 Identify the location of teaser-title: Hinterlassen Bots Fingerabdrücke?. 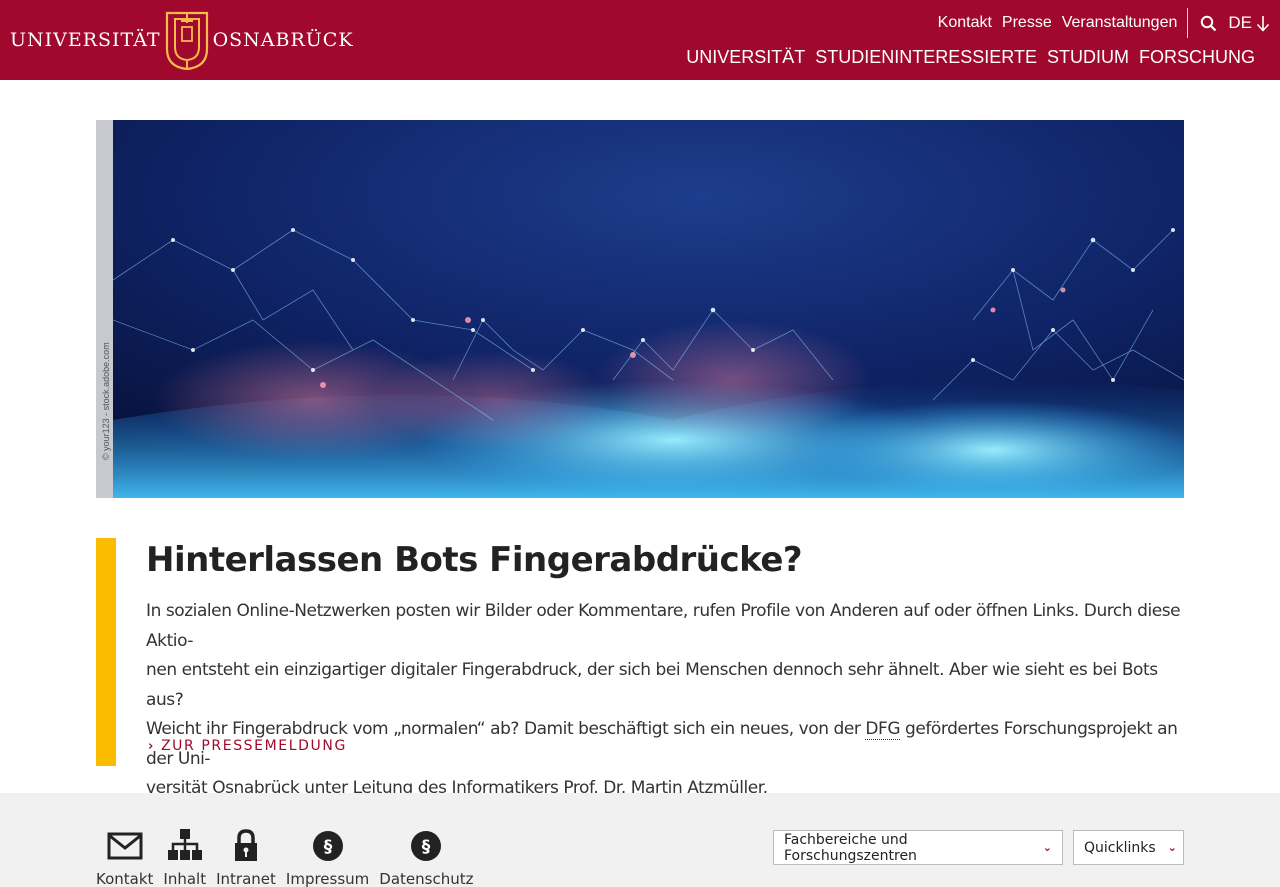
(474, 560).